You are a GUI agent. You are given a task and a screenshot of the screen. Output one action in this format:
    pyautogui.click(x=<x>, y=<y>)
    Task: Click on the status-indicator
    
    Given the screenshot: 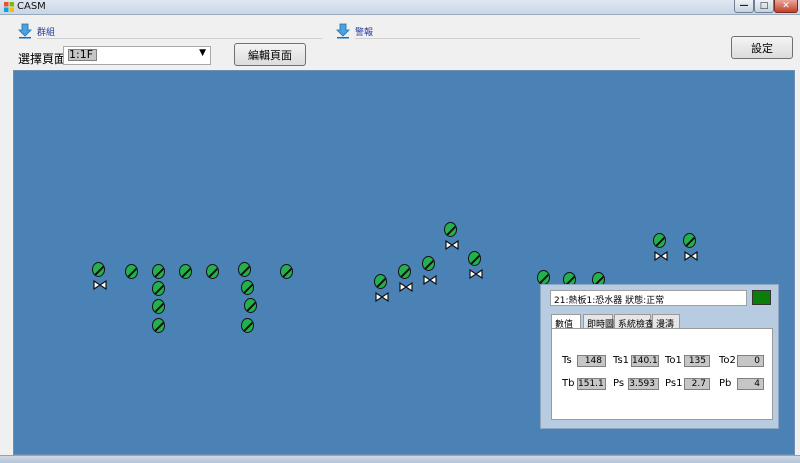 What is the action you would take?
    pyautogui.click(x=761, y=297)
    